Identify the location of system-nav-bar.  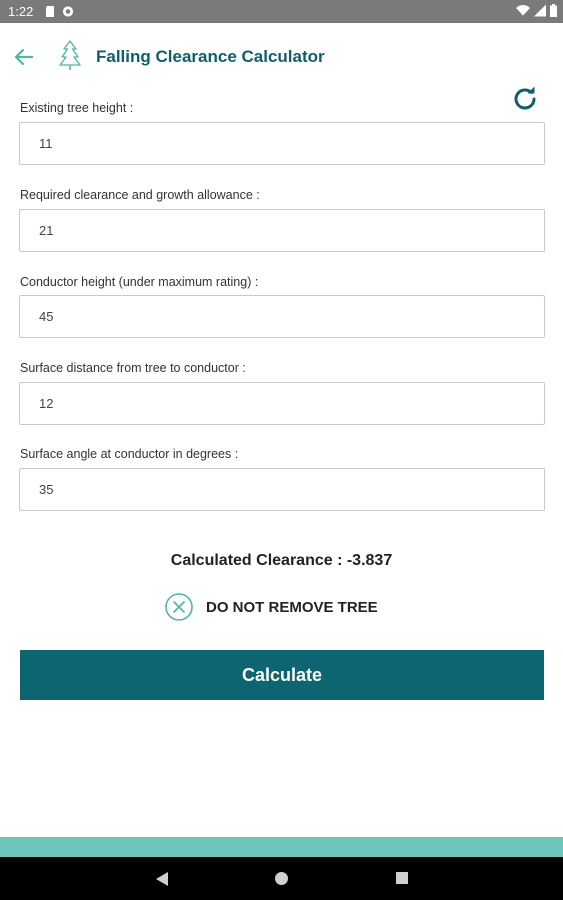
(281, 878).